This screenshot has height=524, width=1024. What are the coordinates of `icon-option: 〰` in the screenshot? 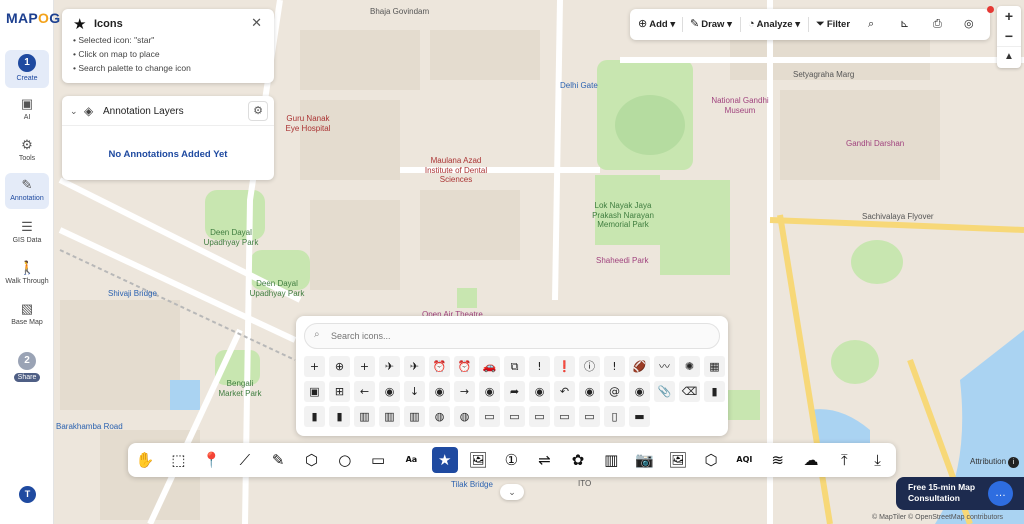 It's located at (664, 366).